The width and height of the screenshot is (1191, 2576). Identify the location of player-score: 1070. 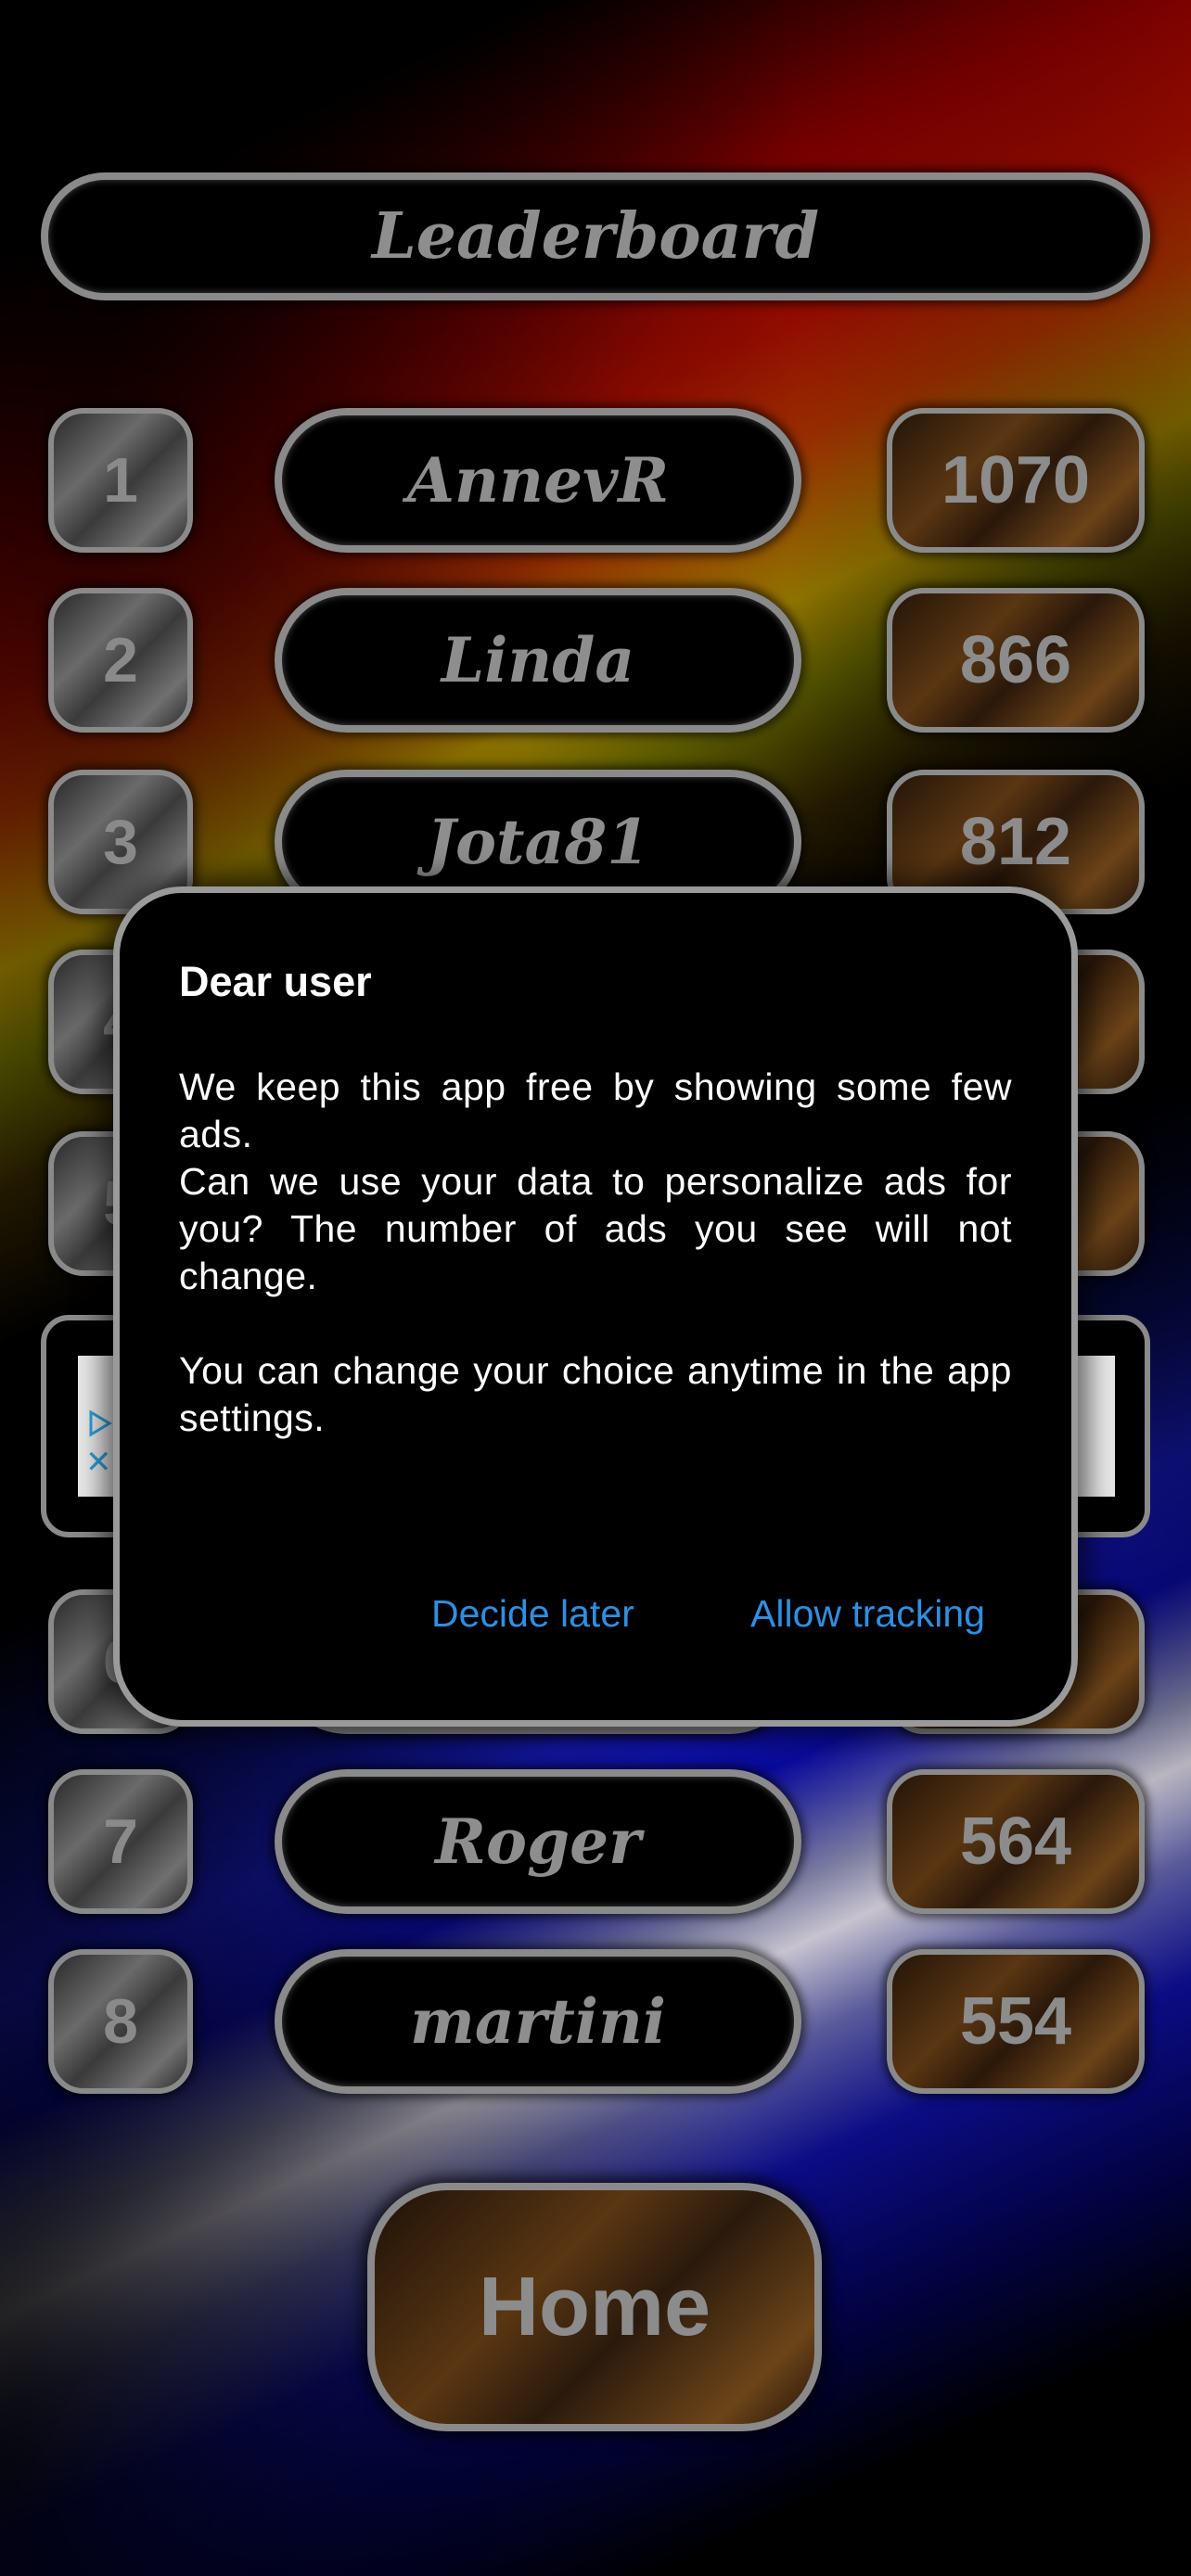
(1016, 481).